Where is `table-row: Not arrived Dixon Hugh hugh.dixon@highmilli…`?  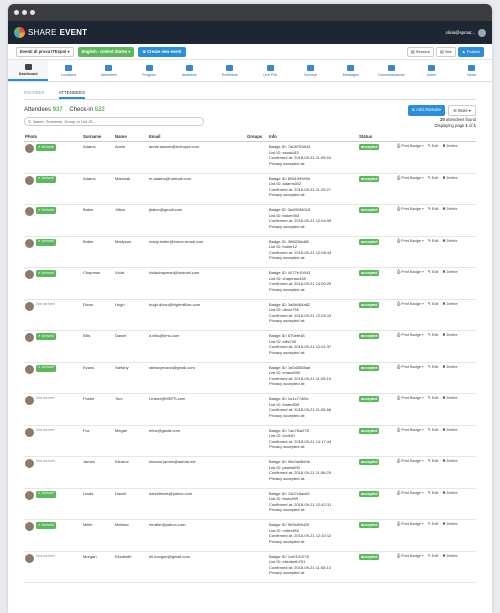
table-row: Not arrived Dixon Hugh hugh.dixon@highmilli… is located at coordinates (250, 315).